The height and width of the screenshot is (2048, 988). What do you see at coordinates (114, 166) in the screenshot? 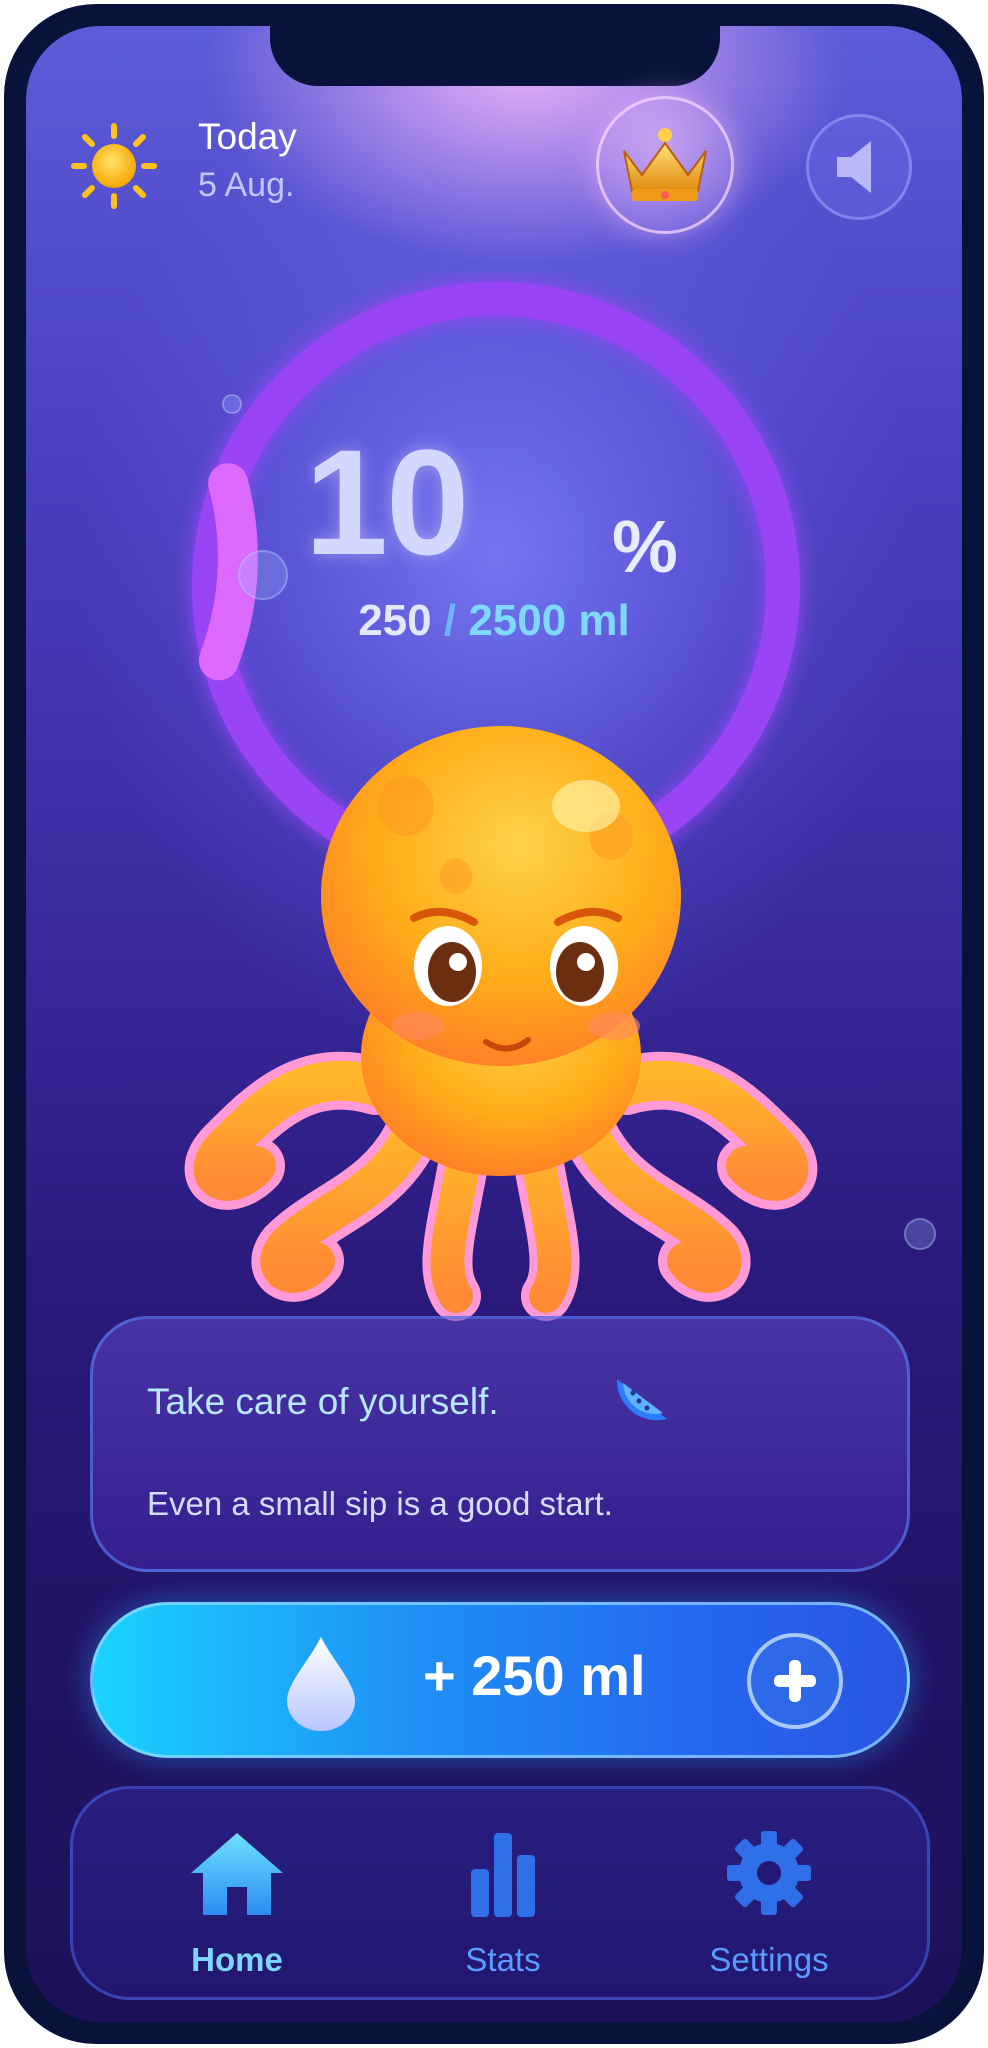
I see `sun-icon` at bounding box center [114, 166].